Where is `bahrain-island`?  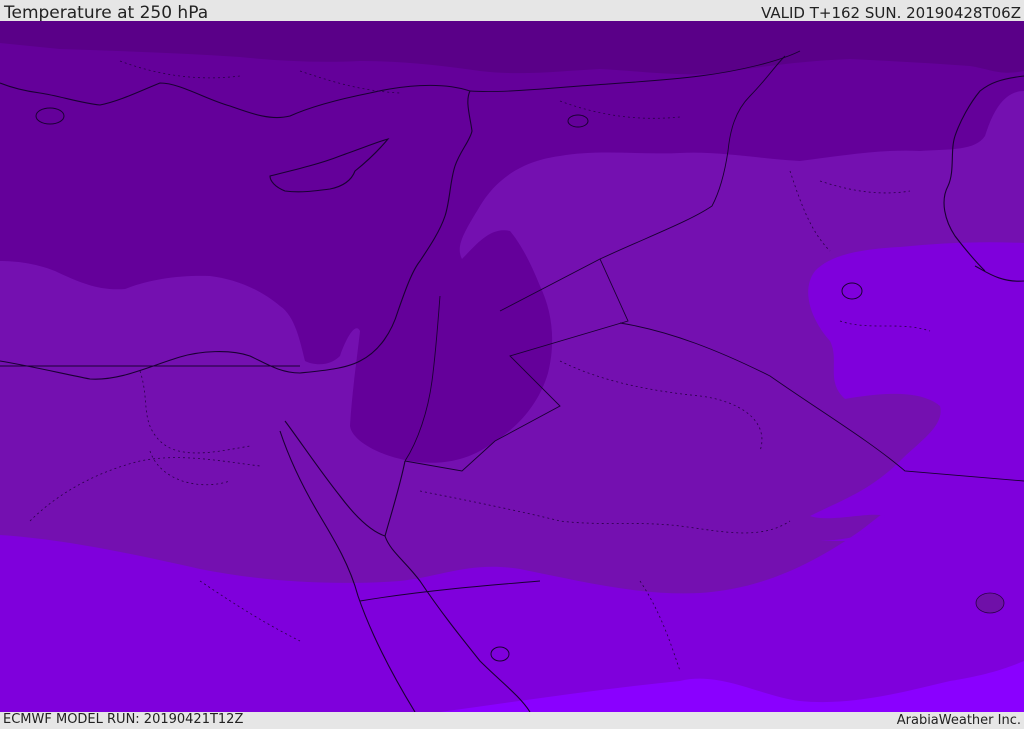 bahrain-island is located at coordinates (990, 603).